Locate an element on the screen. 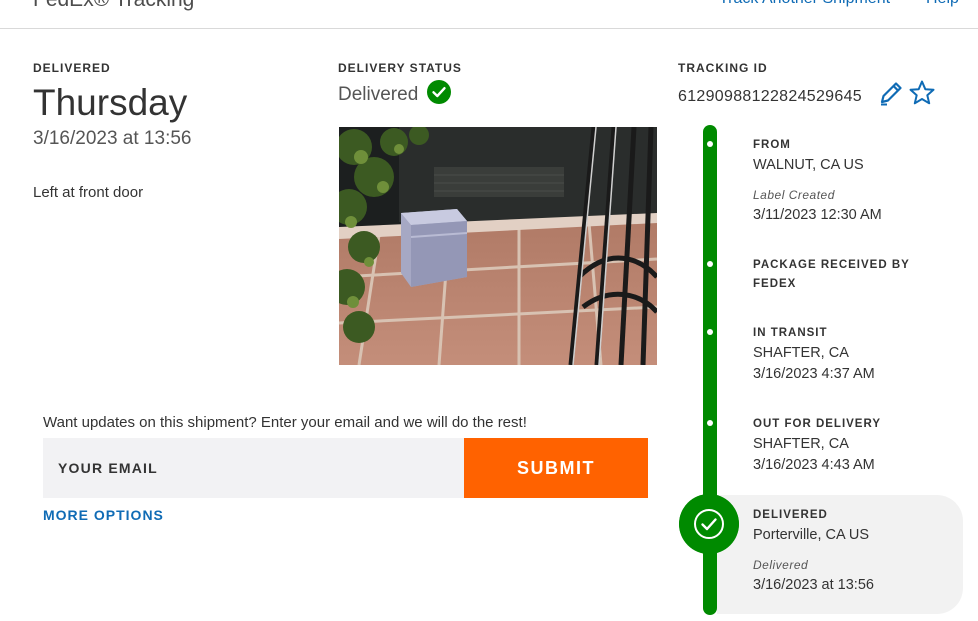 Image resolution: width=978 pixels, height=621 pixels. timeline-delivered-sub: Delivered is located at coordinates (781, 565).